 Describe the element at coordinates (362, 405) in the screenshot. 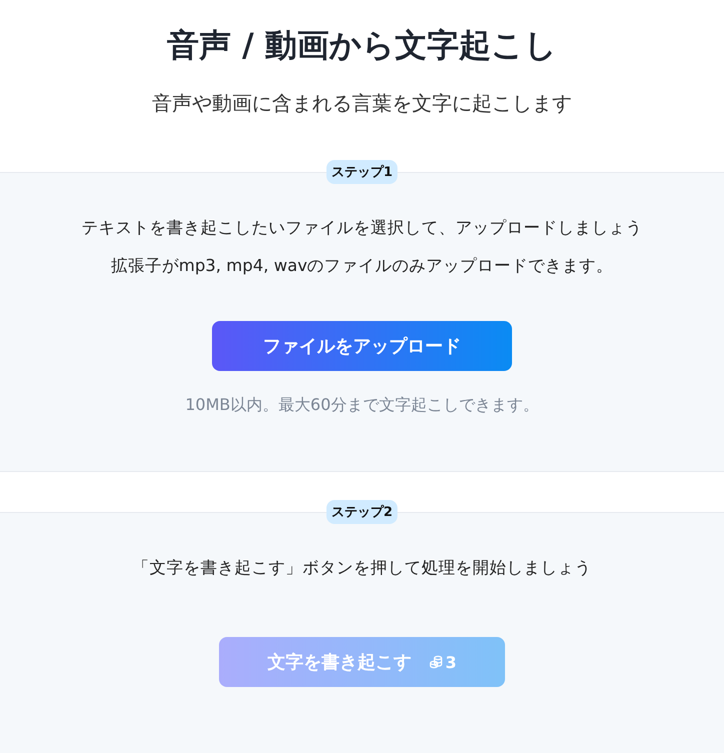

I see `limit-note: 10MB以内。最大60分まで文字起こしできます。` at that location.